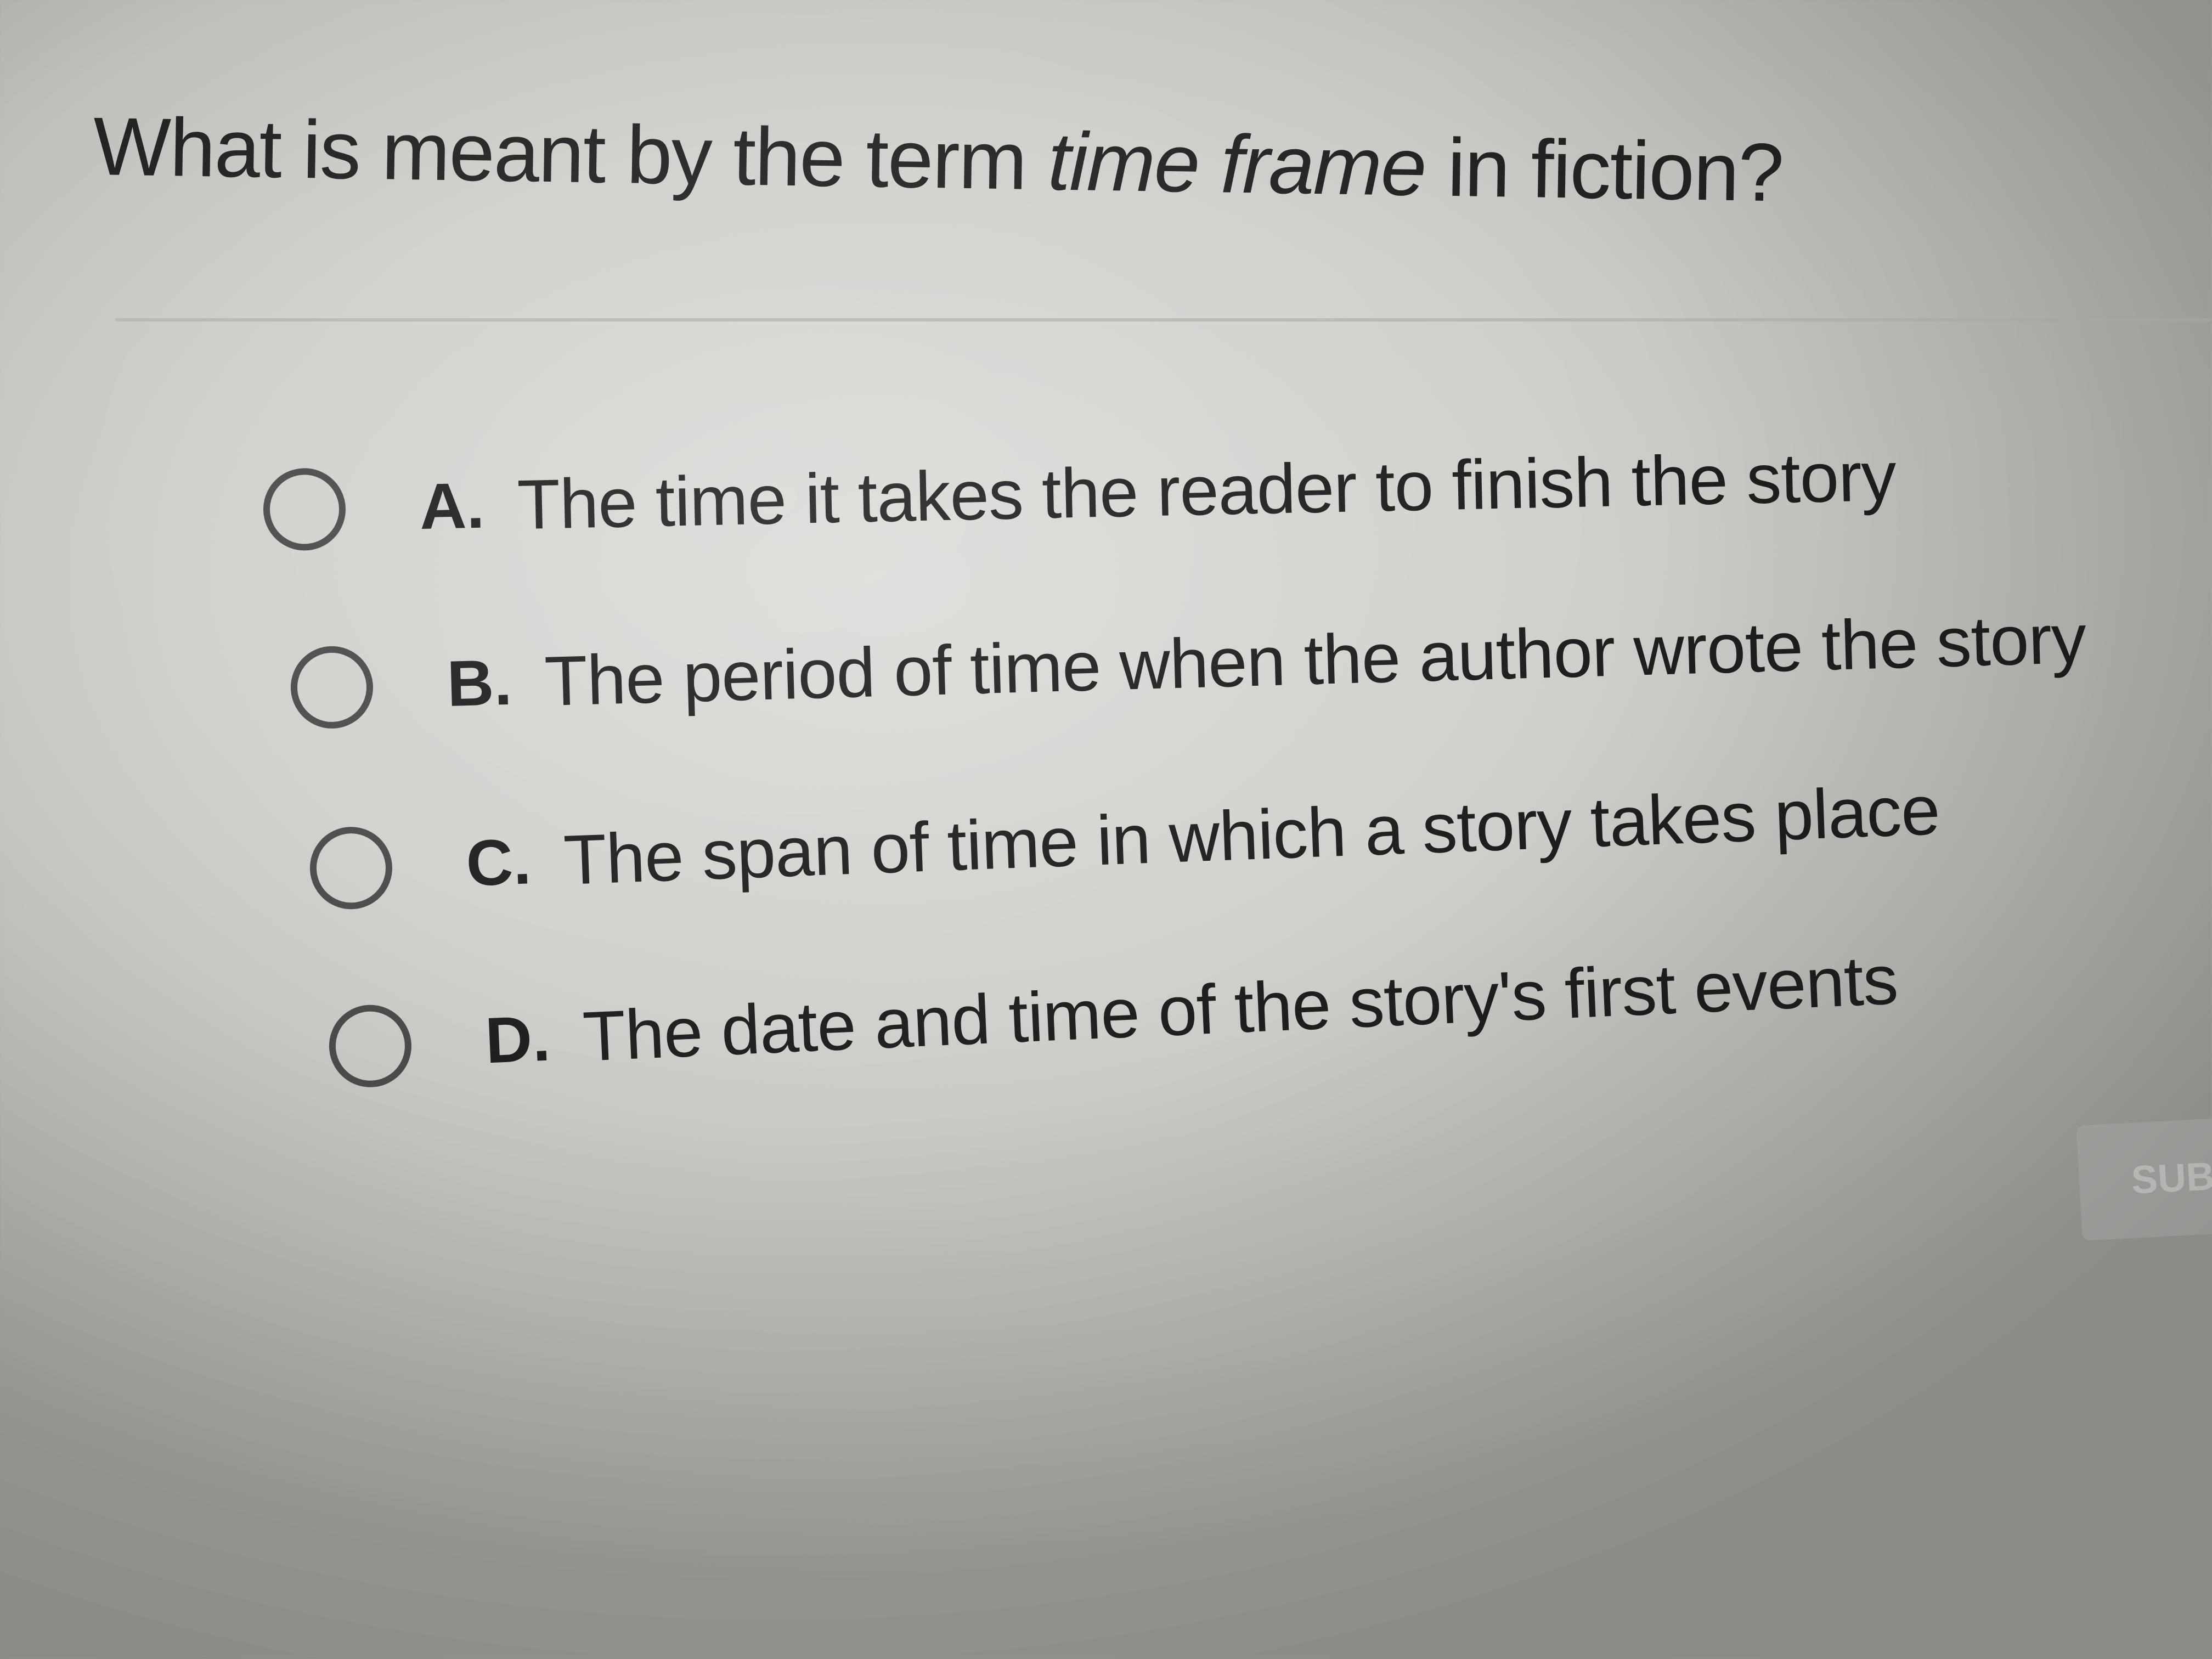  Describe the element at coordinates (479, 684) in the screenshot. I see `option-letter: B.` at that location.